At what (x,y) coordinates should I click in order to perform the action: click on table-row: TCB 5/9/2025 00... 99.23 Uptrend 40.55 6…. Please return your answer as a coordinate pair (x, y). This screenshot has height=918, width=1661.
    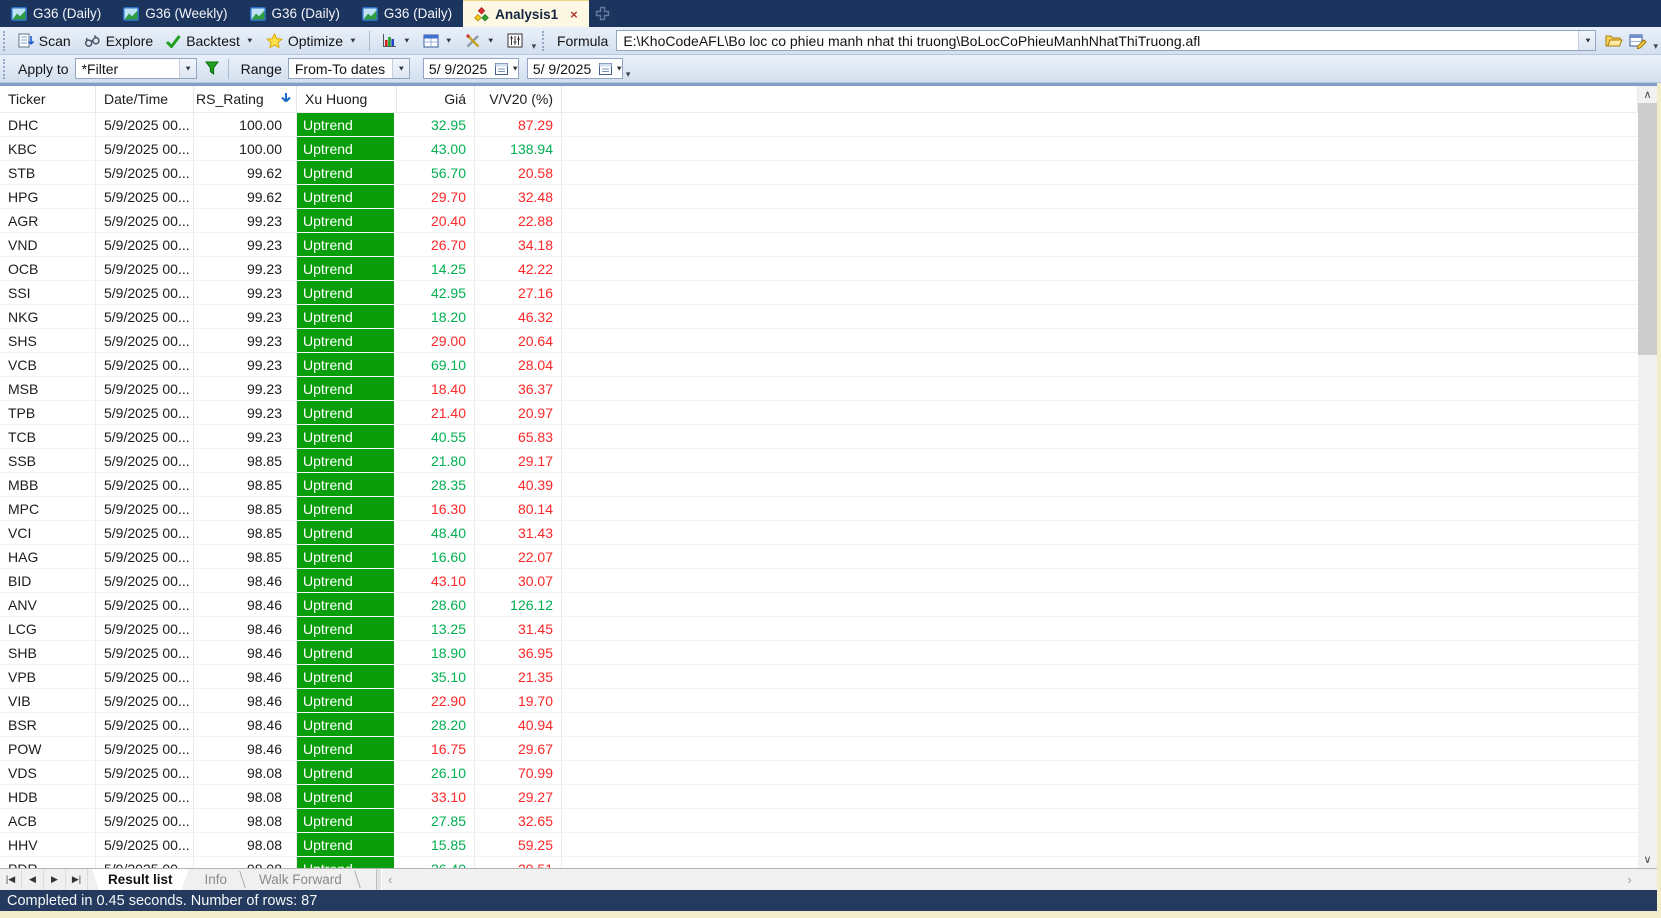
    Looking at the image, I should click on (819, 437).